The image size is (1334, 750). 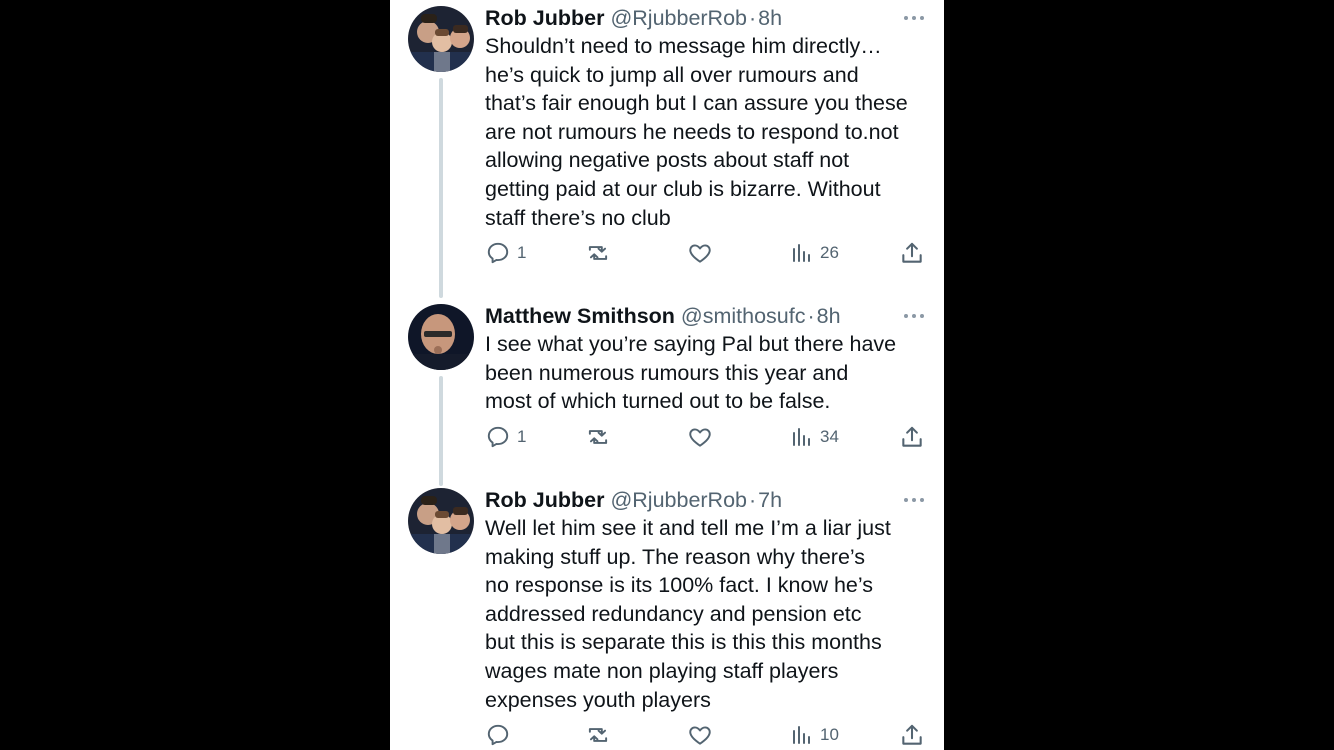 I want to click on tweet-header: Rob Jubber @RjubberRob·7h, so click(x=633, y=500).